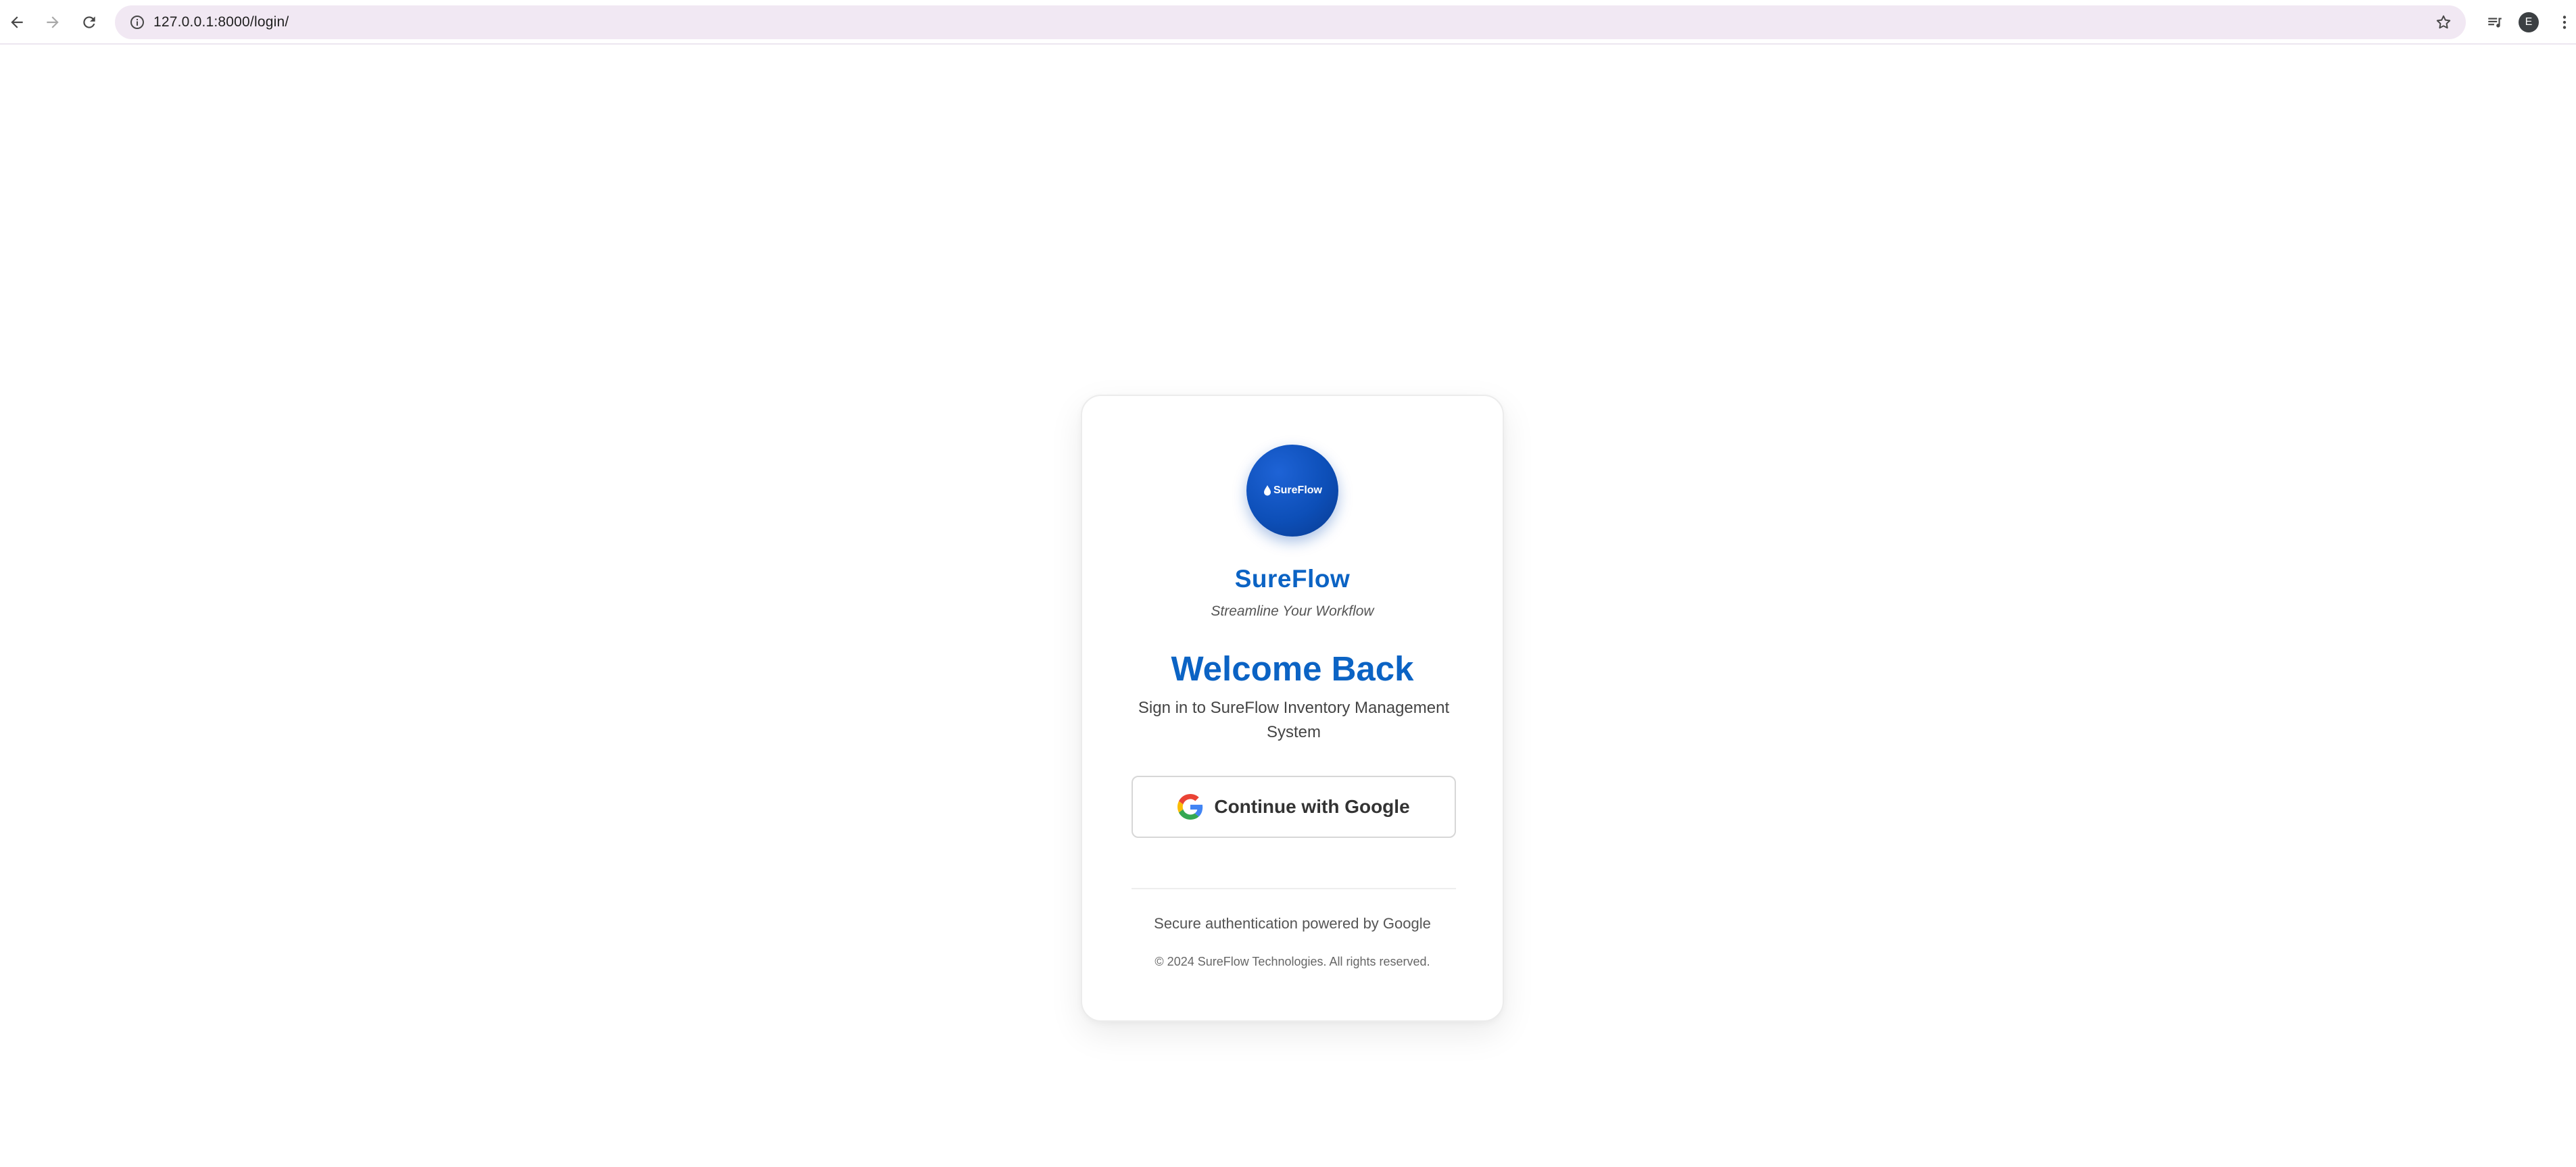 Image resolution: width=2576 pixels, height=1167 pixels. What do you see at coordinates (1294, 888) in the screenshot?
I see `divider` at bounding box center [1294, 888].